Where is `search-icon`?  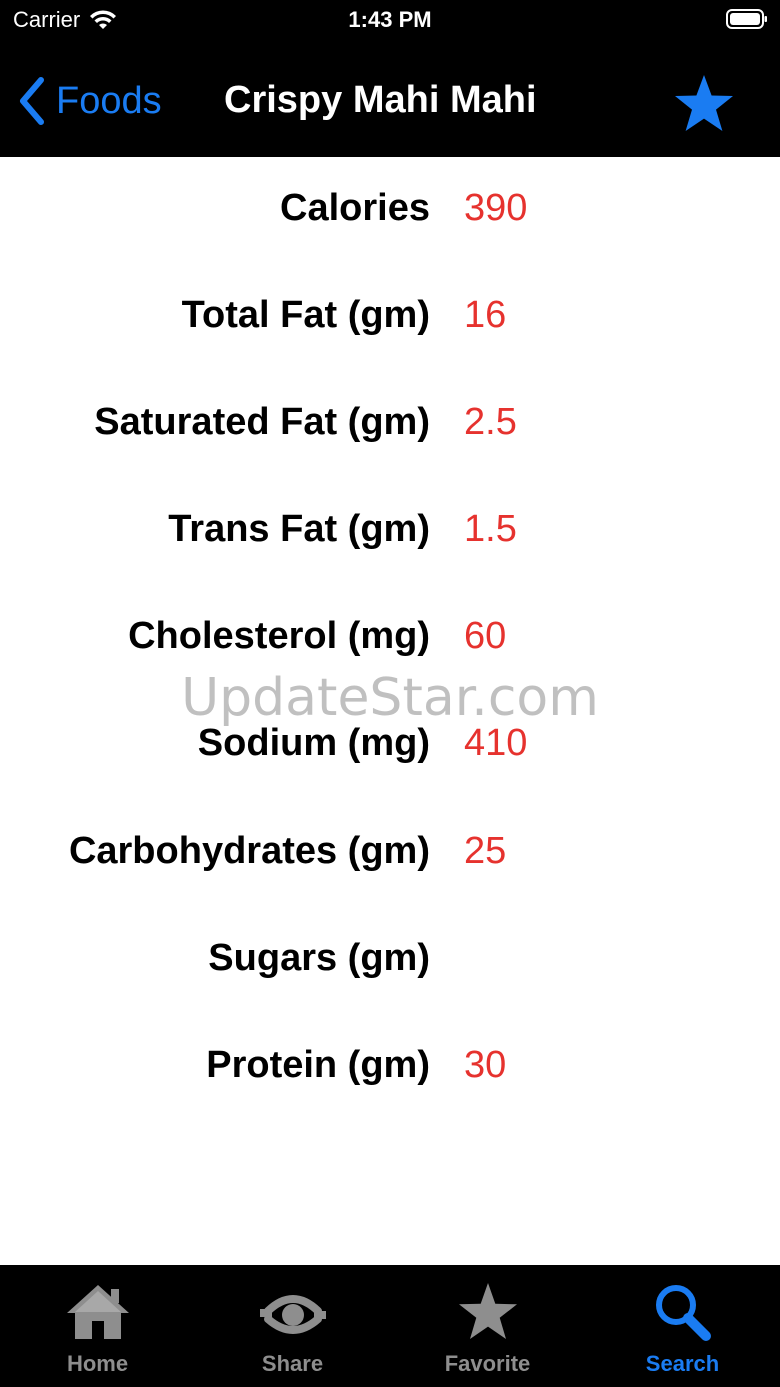
search-icon is located at coordinates (683, 1313).